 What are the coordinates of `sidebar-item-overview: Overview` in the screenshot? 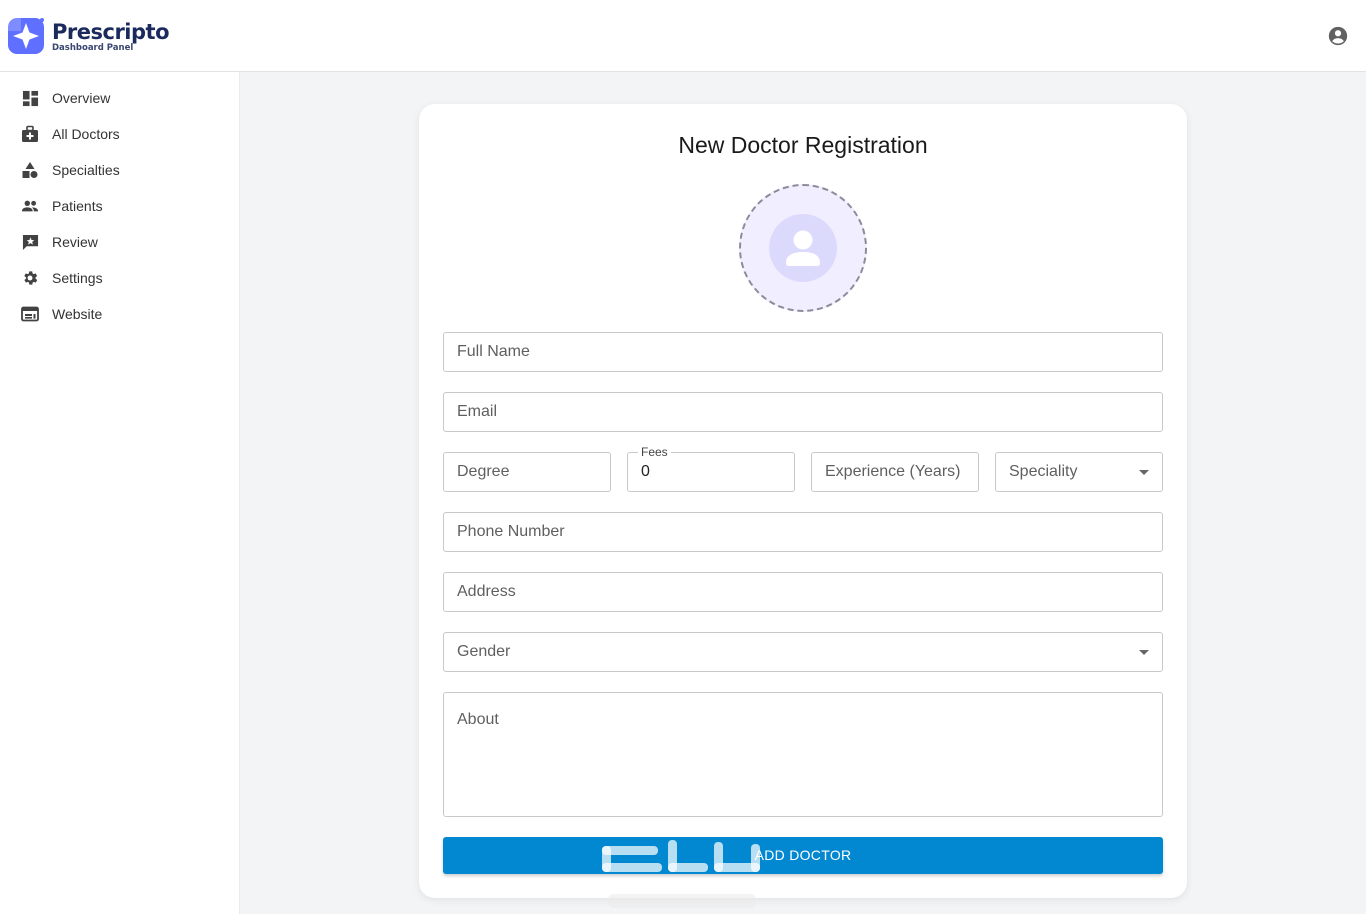 It's located at (120, 98).